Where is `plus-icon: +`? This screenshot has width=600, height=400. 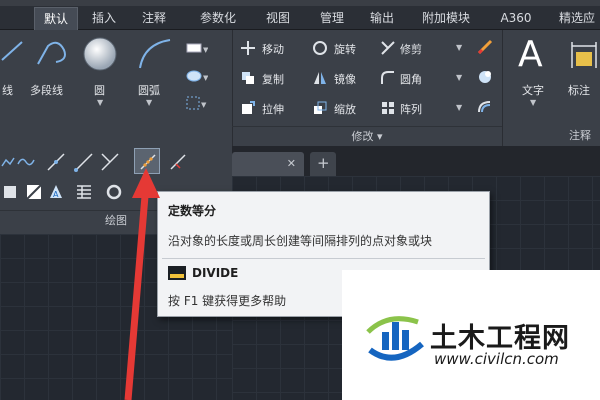
plus-icon: + is located at coordinates (323, 163).